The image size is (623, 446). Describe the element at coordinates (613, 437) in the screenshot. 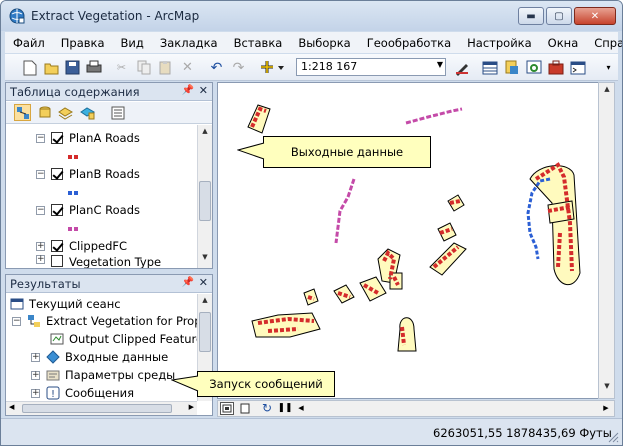

I see `resize-grip-icon` at that location.